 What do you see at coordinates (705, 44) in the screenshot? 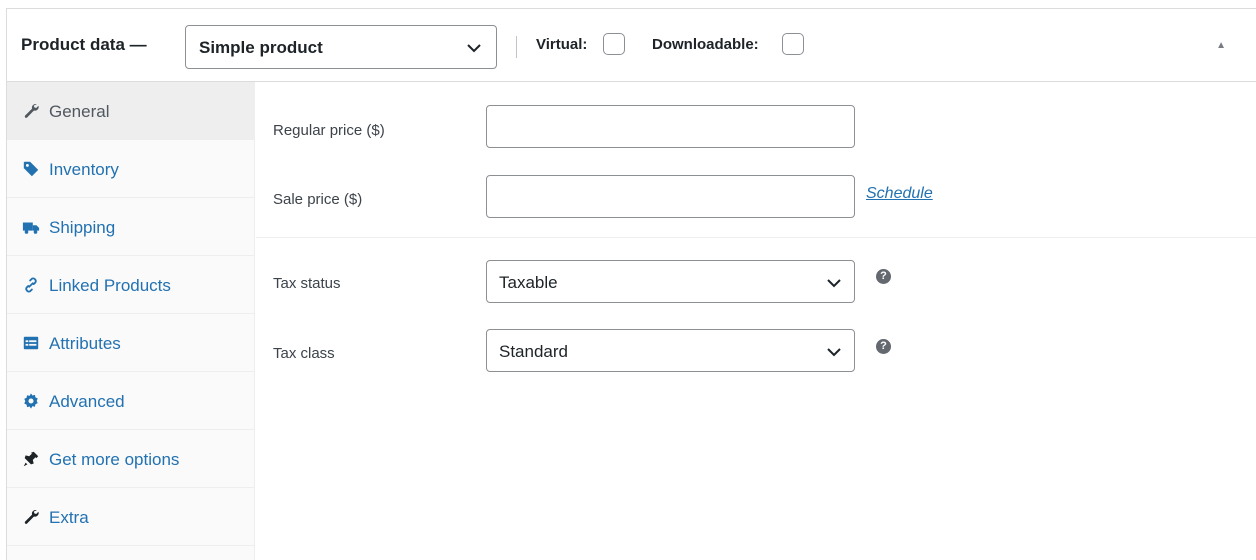
I see `downloadable-label: Downloadable:` at bounding box center [705, 44].